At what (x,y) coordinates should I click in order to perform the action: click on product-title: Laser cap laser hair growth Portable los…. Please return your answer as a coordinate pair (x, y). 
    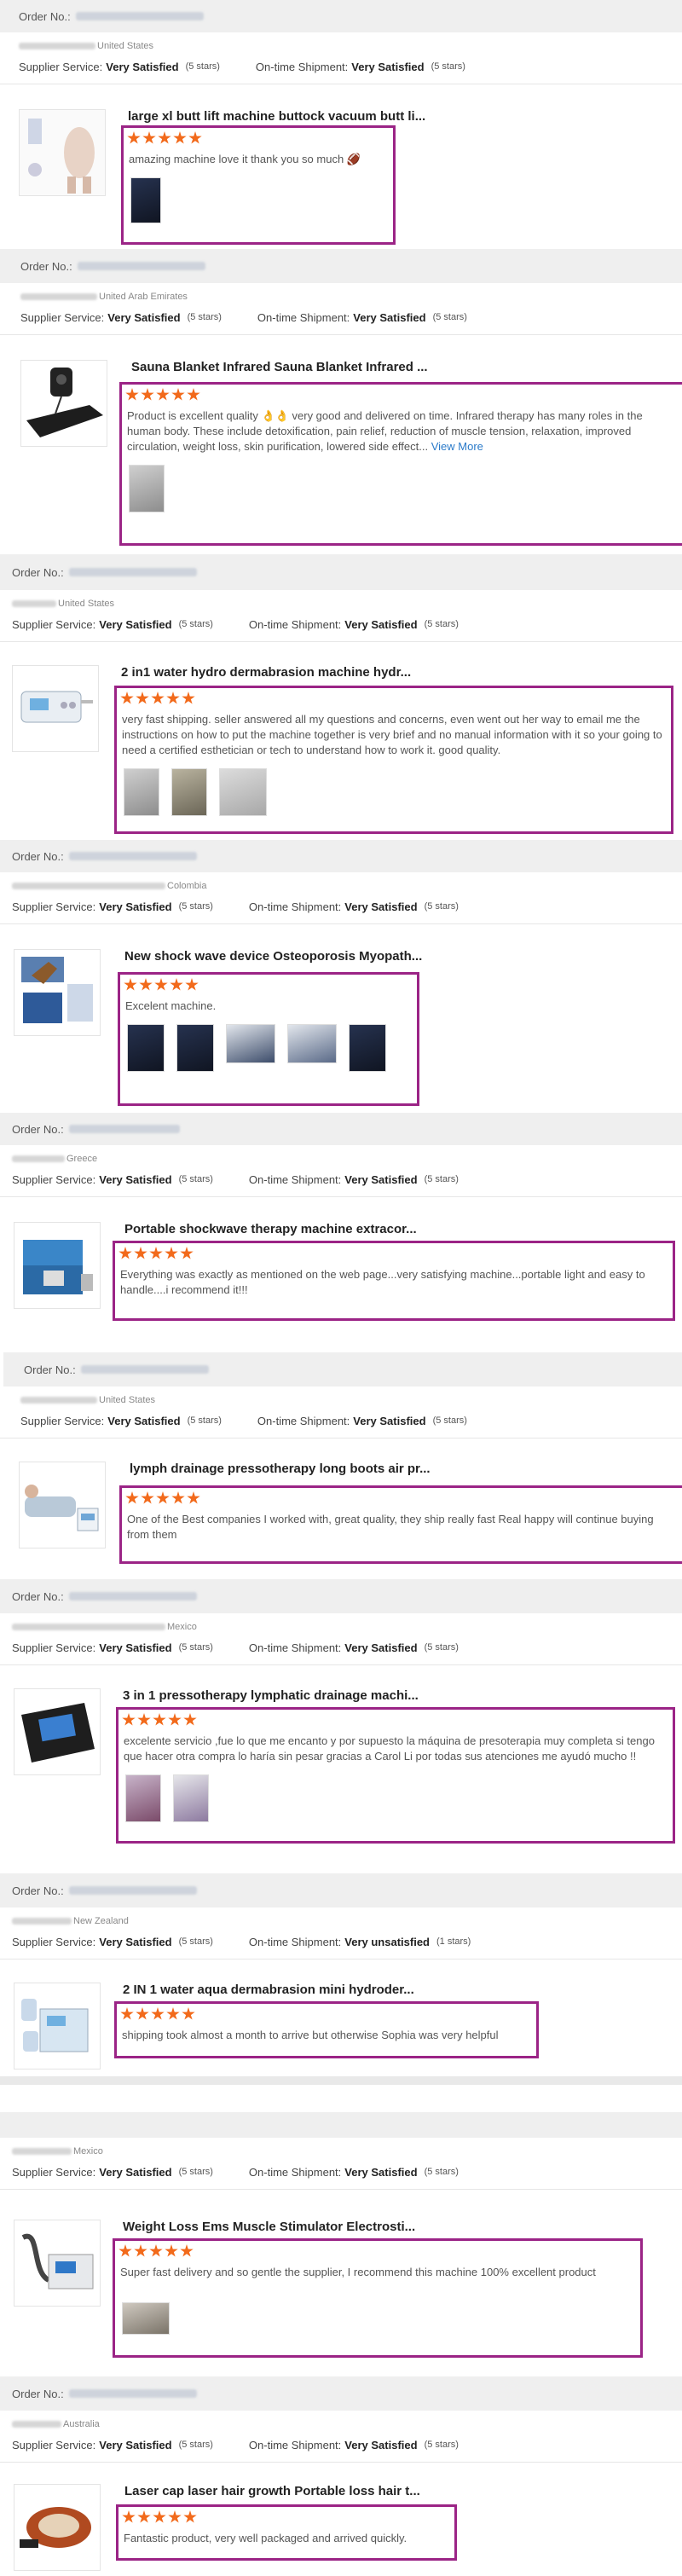
    Looking at the image, I should click on (272, 2491).